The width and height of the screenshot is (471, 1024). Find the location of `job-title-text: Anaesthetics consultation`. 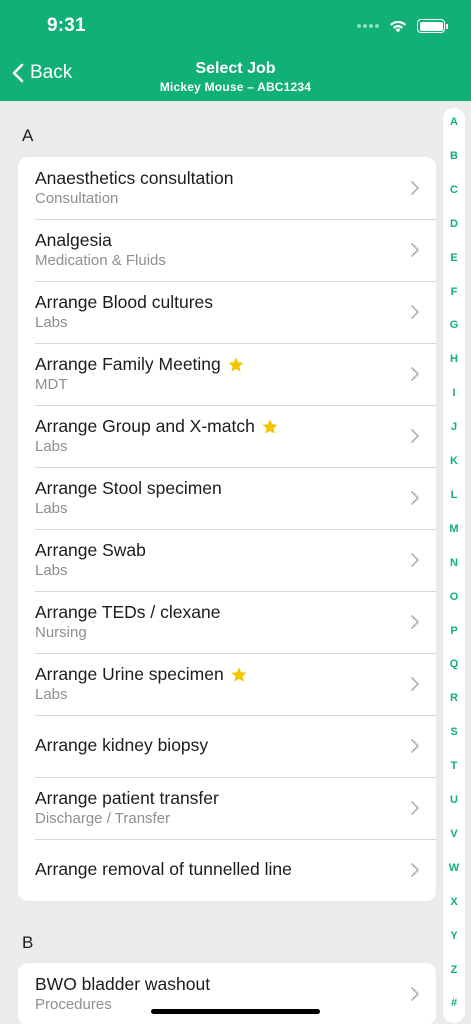

job-title-text: Anaesthetics consultation is located at coordinates (134, 178).